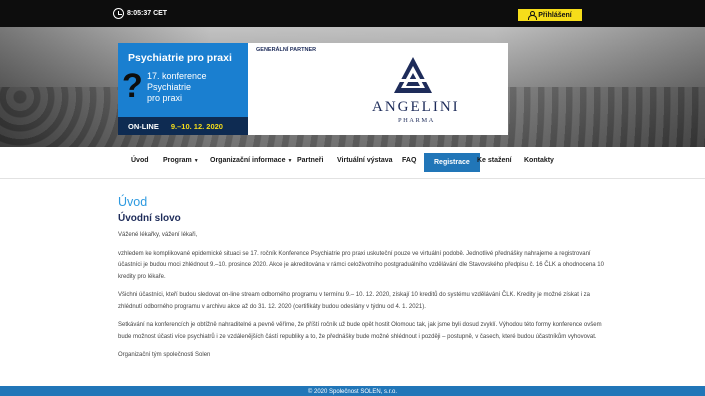  What do you see at coordinates (251, 160) in the screenshot?
I see `nav-organizacni-informace: Organizační informace ▼` at bounding box center [251, 160].